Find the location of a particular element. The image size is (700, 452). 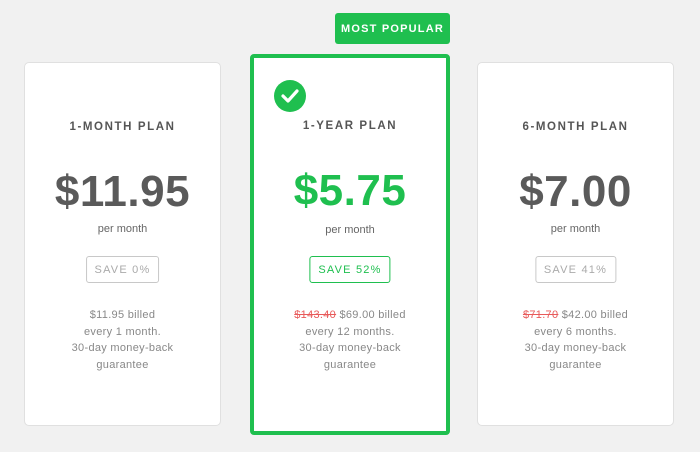

plan-title: 6-MONTH PLAN is located at coordinates (575, 127).